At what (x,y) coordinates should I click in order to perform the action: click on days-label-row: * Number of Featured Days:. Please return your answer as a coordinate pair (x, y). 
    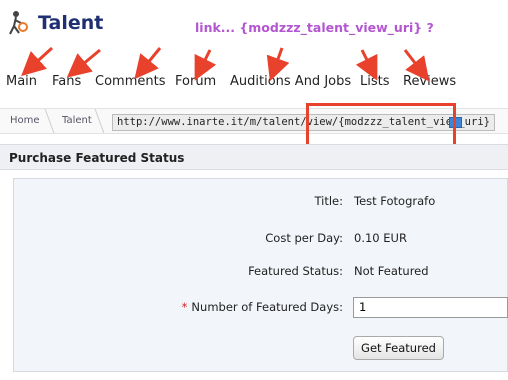
    Looking at the image, I should click on (178, 307).